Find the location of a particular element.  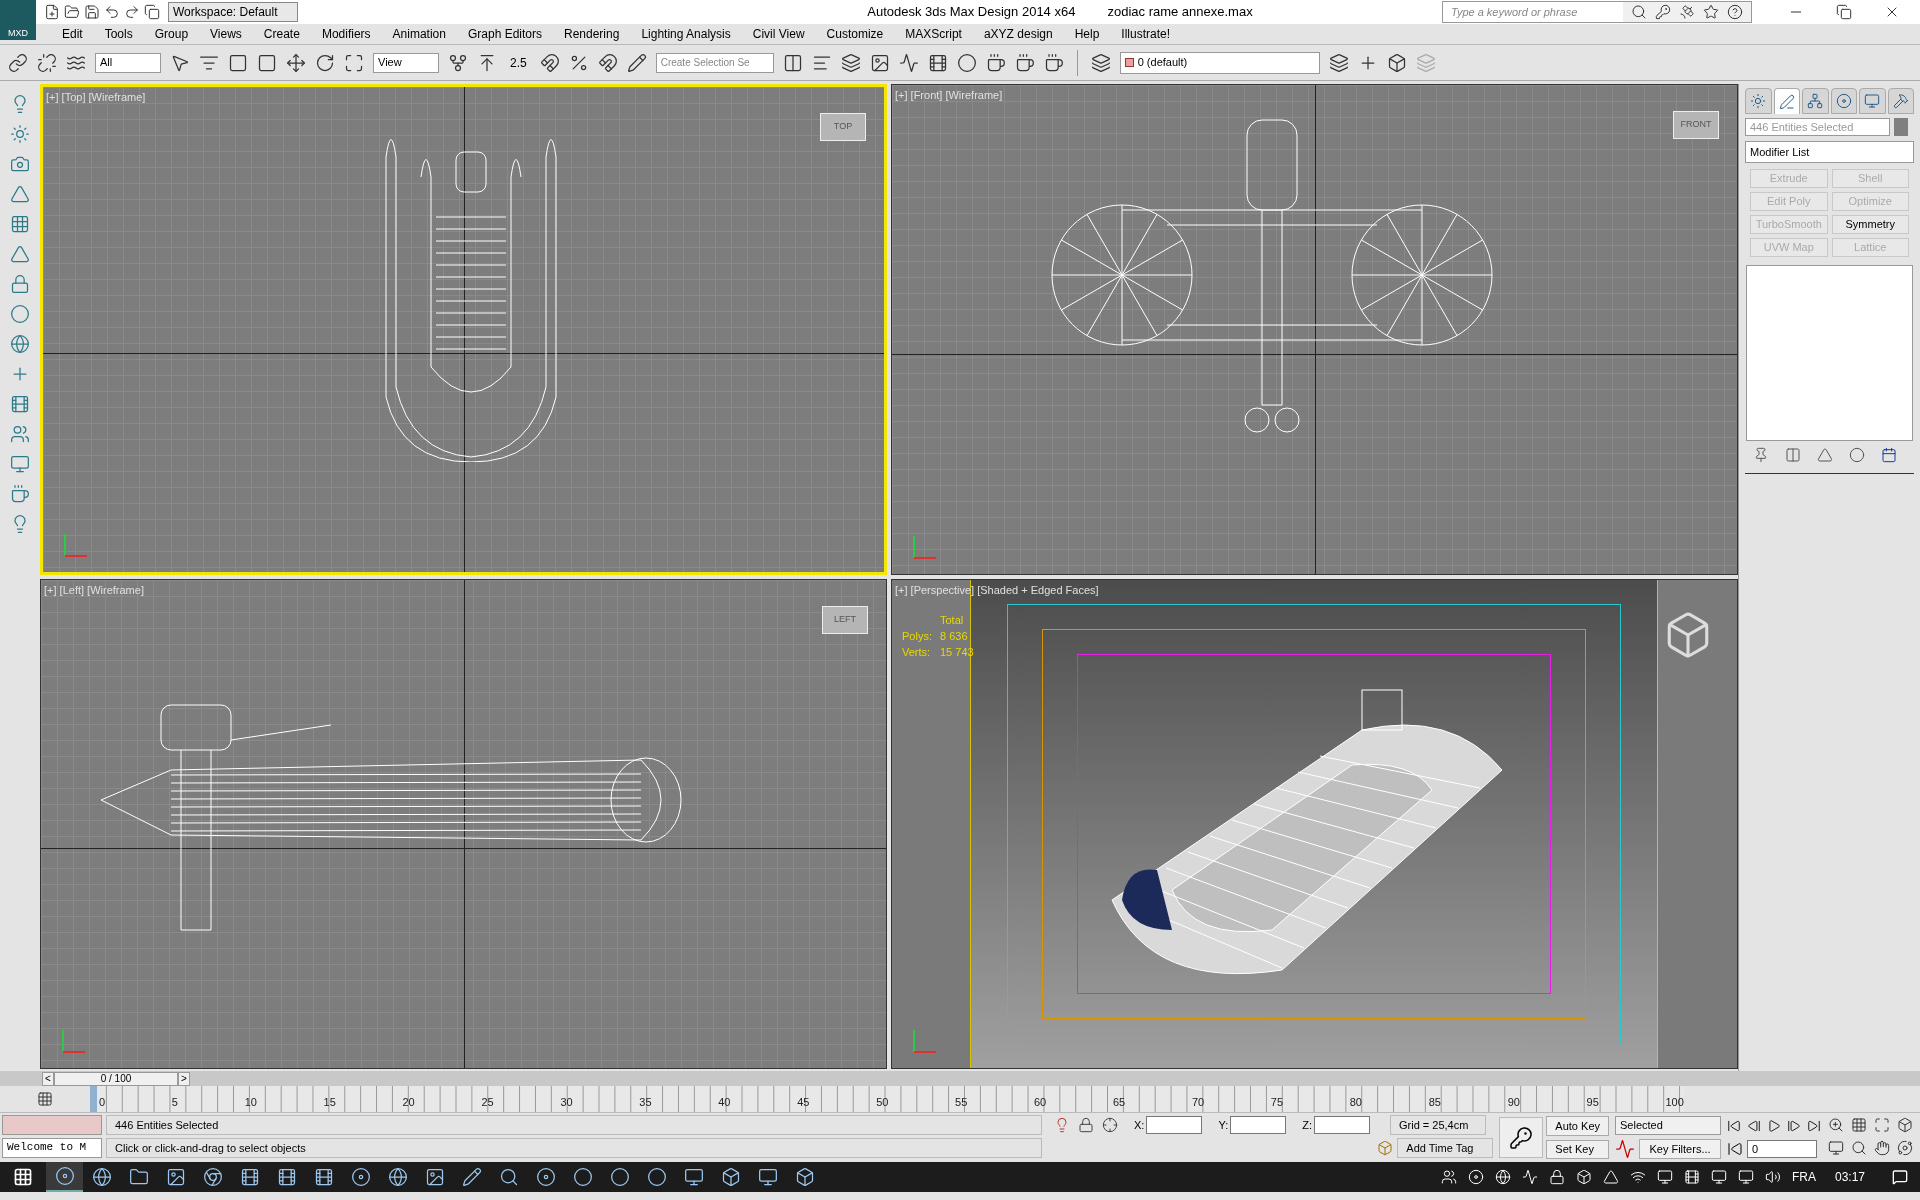

link-icon is located at coordinates (18, 62).